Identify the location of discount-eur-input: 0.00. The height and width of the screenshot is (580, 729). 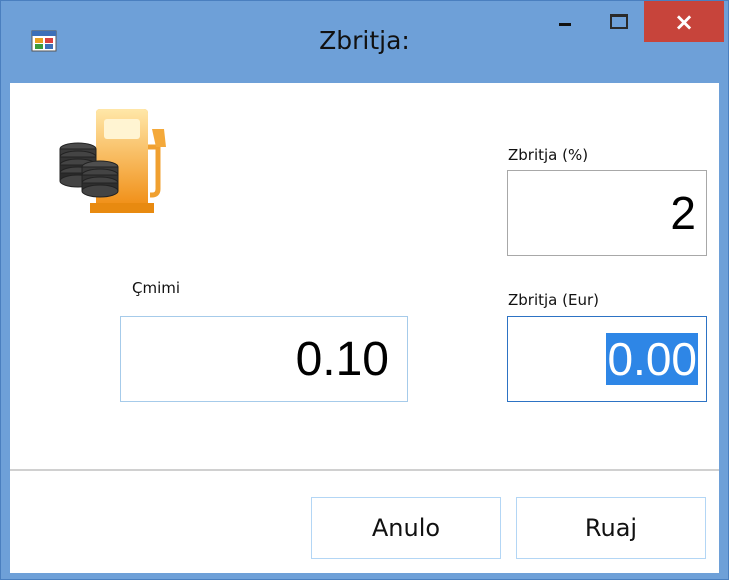
(607, 359).